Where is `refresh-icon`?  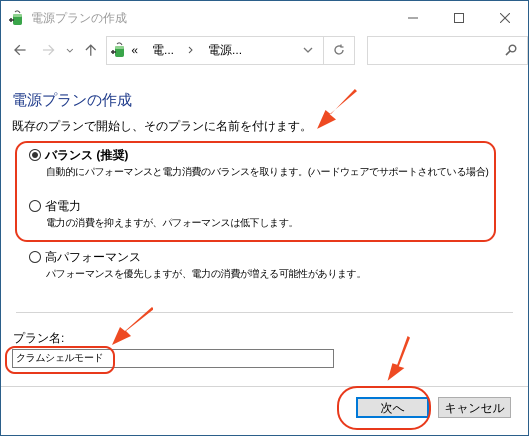
refresh-icon is located at coordinates (339, 50).